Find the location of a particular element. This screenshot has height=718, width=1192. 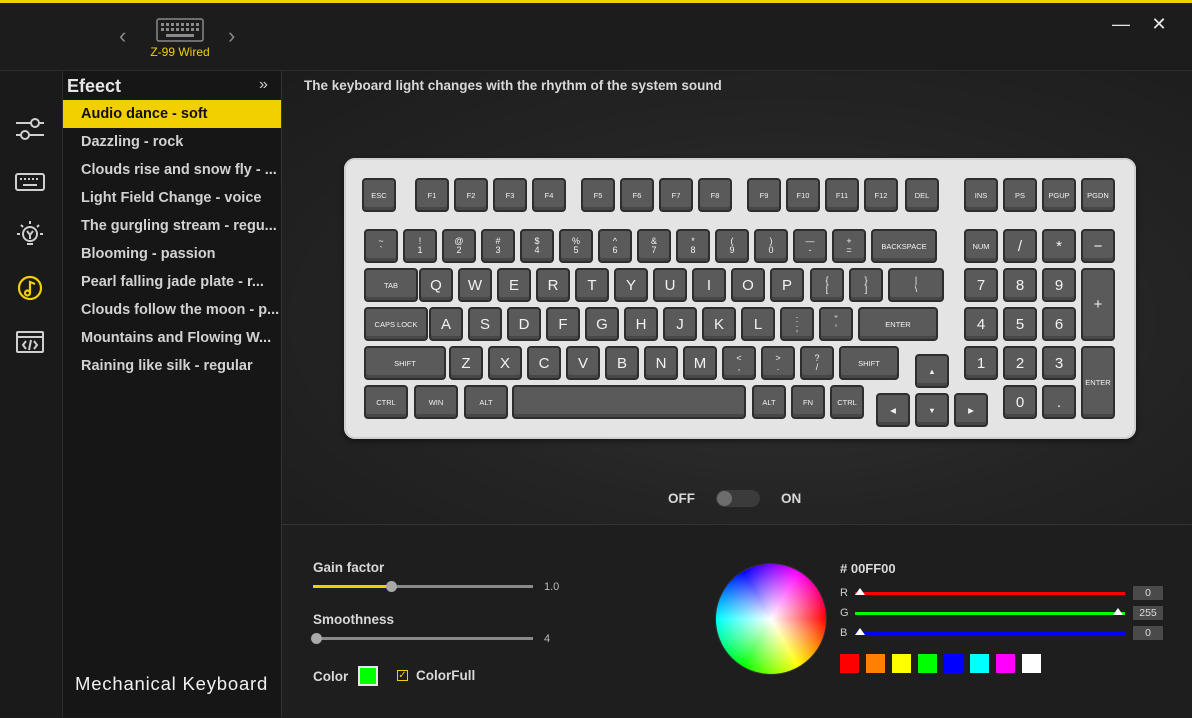

key-punct-1: " ' is located at coordinates (836, 324).